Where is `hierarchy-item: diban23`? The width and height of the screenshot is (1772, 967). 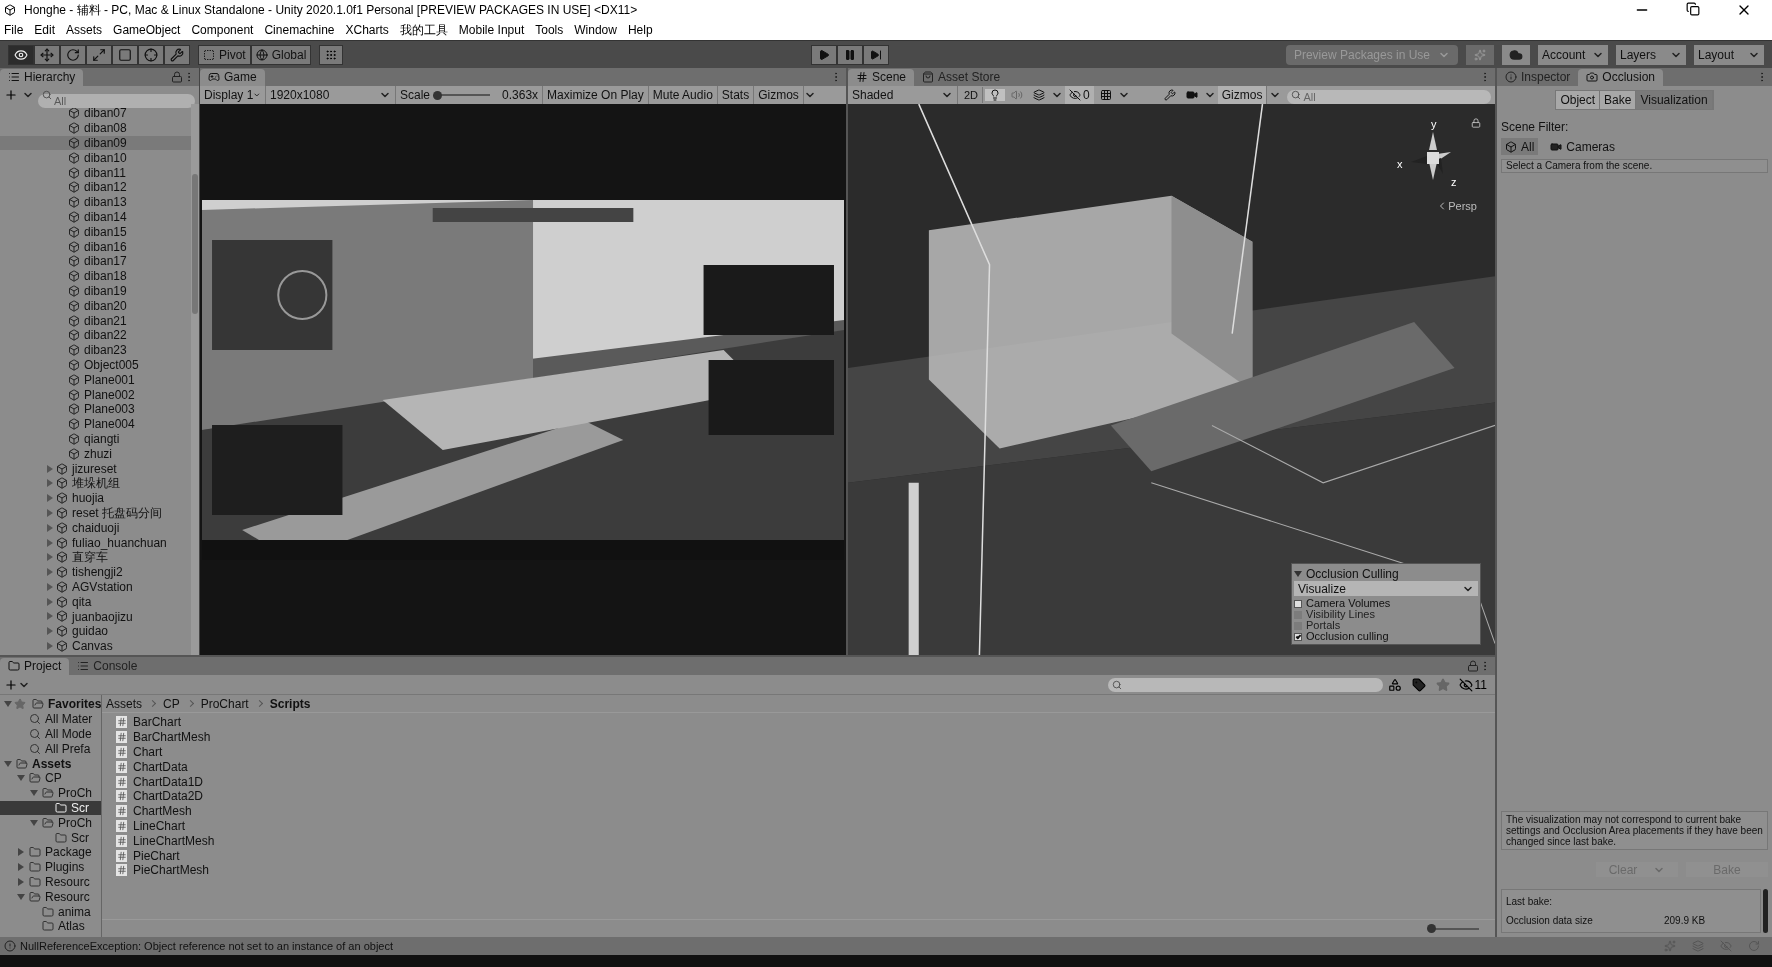
hierarchy-item: diban23 is located at coordinates (95, 350).